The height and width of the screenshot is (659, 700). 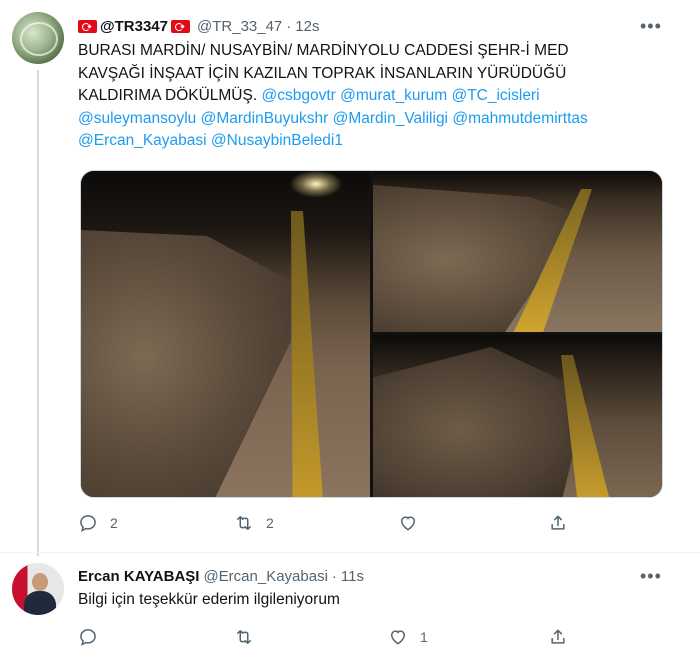 I want to click on user-handle: @TR_33_47, so click(x=239, y=26).